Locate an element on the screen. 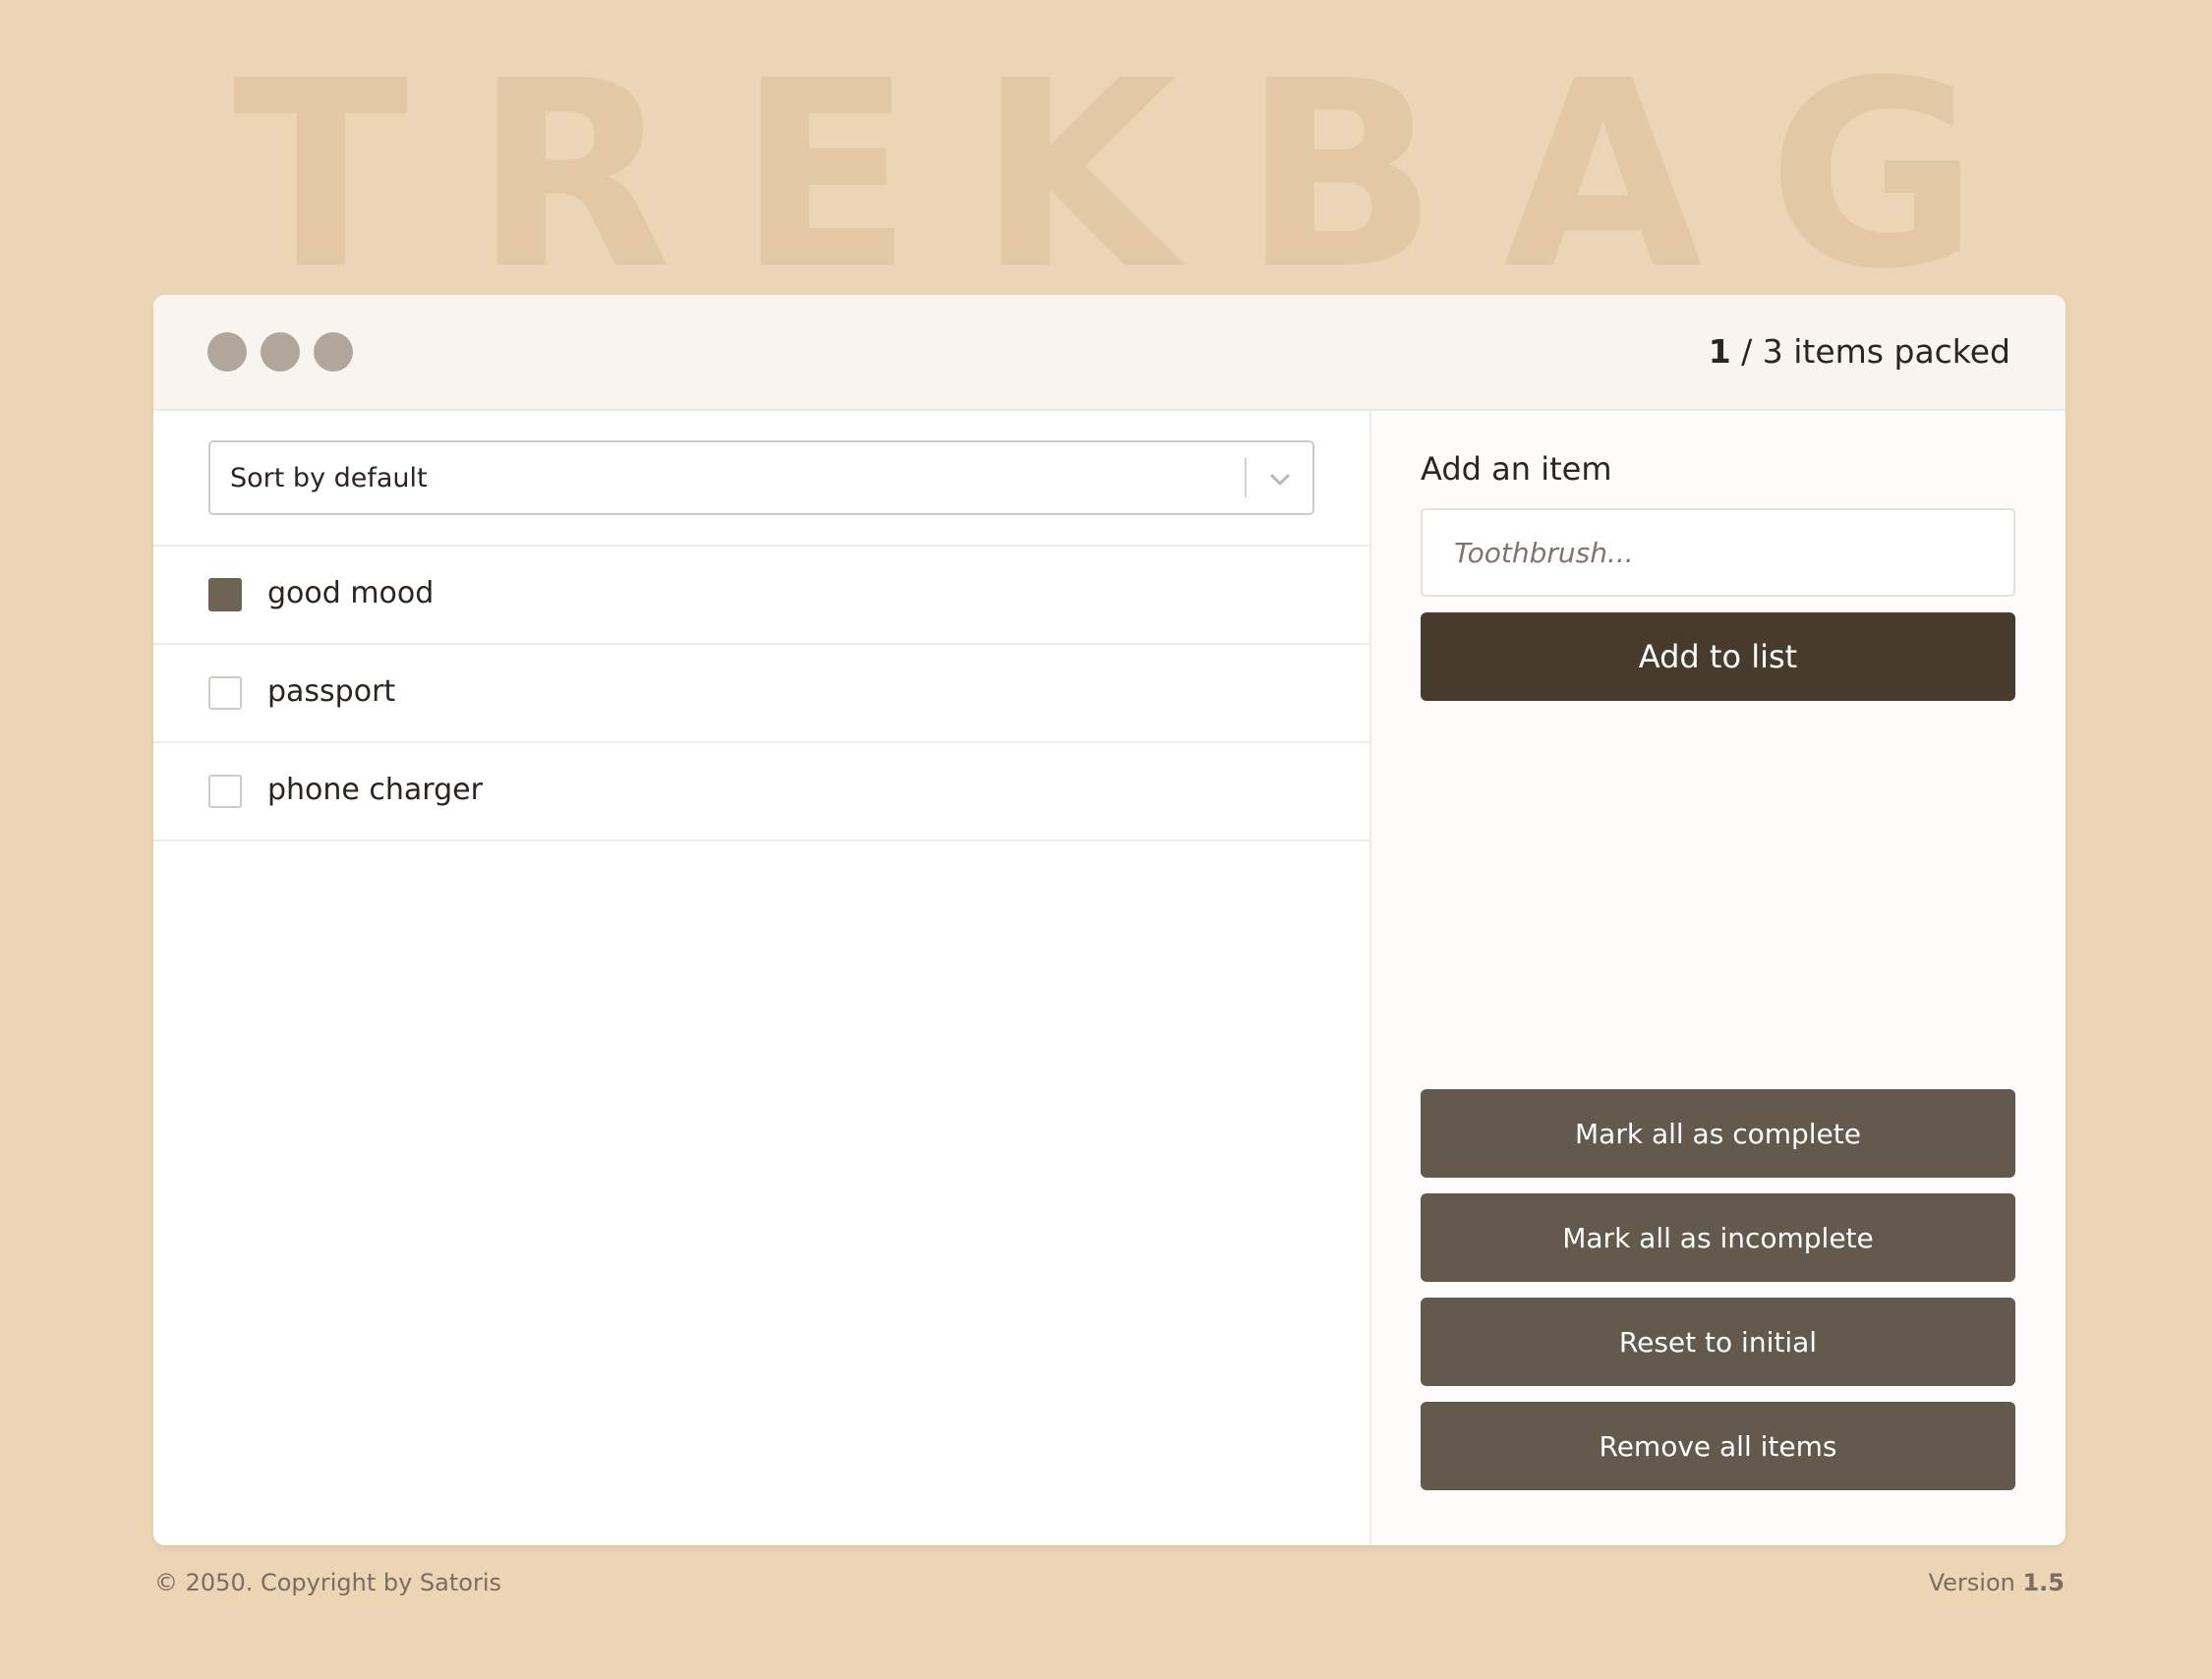 This screenshot has width=2212, height=1679. item-list: good mood passport phone charger is located at coordinates (812, 693).